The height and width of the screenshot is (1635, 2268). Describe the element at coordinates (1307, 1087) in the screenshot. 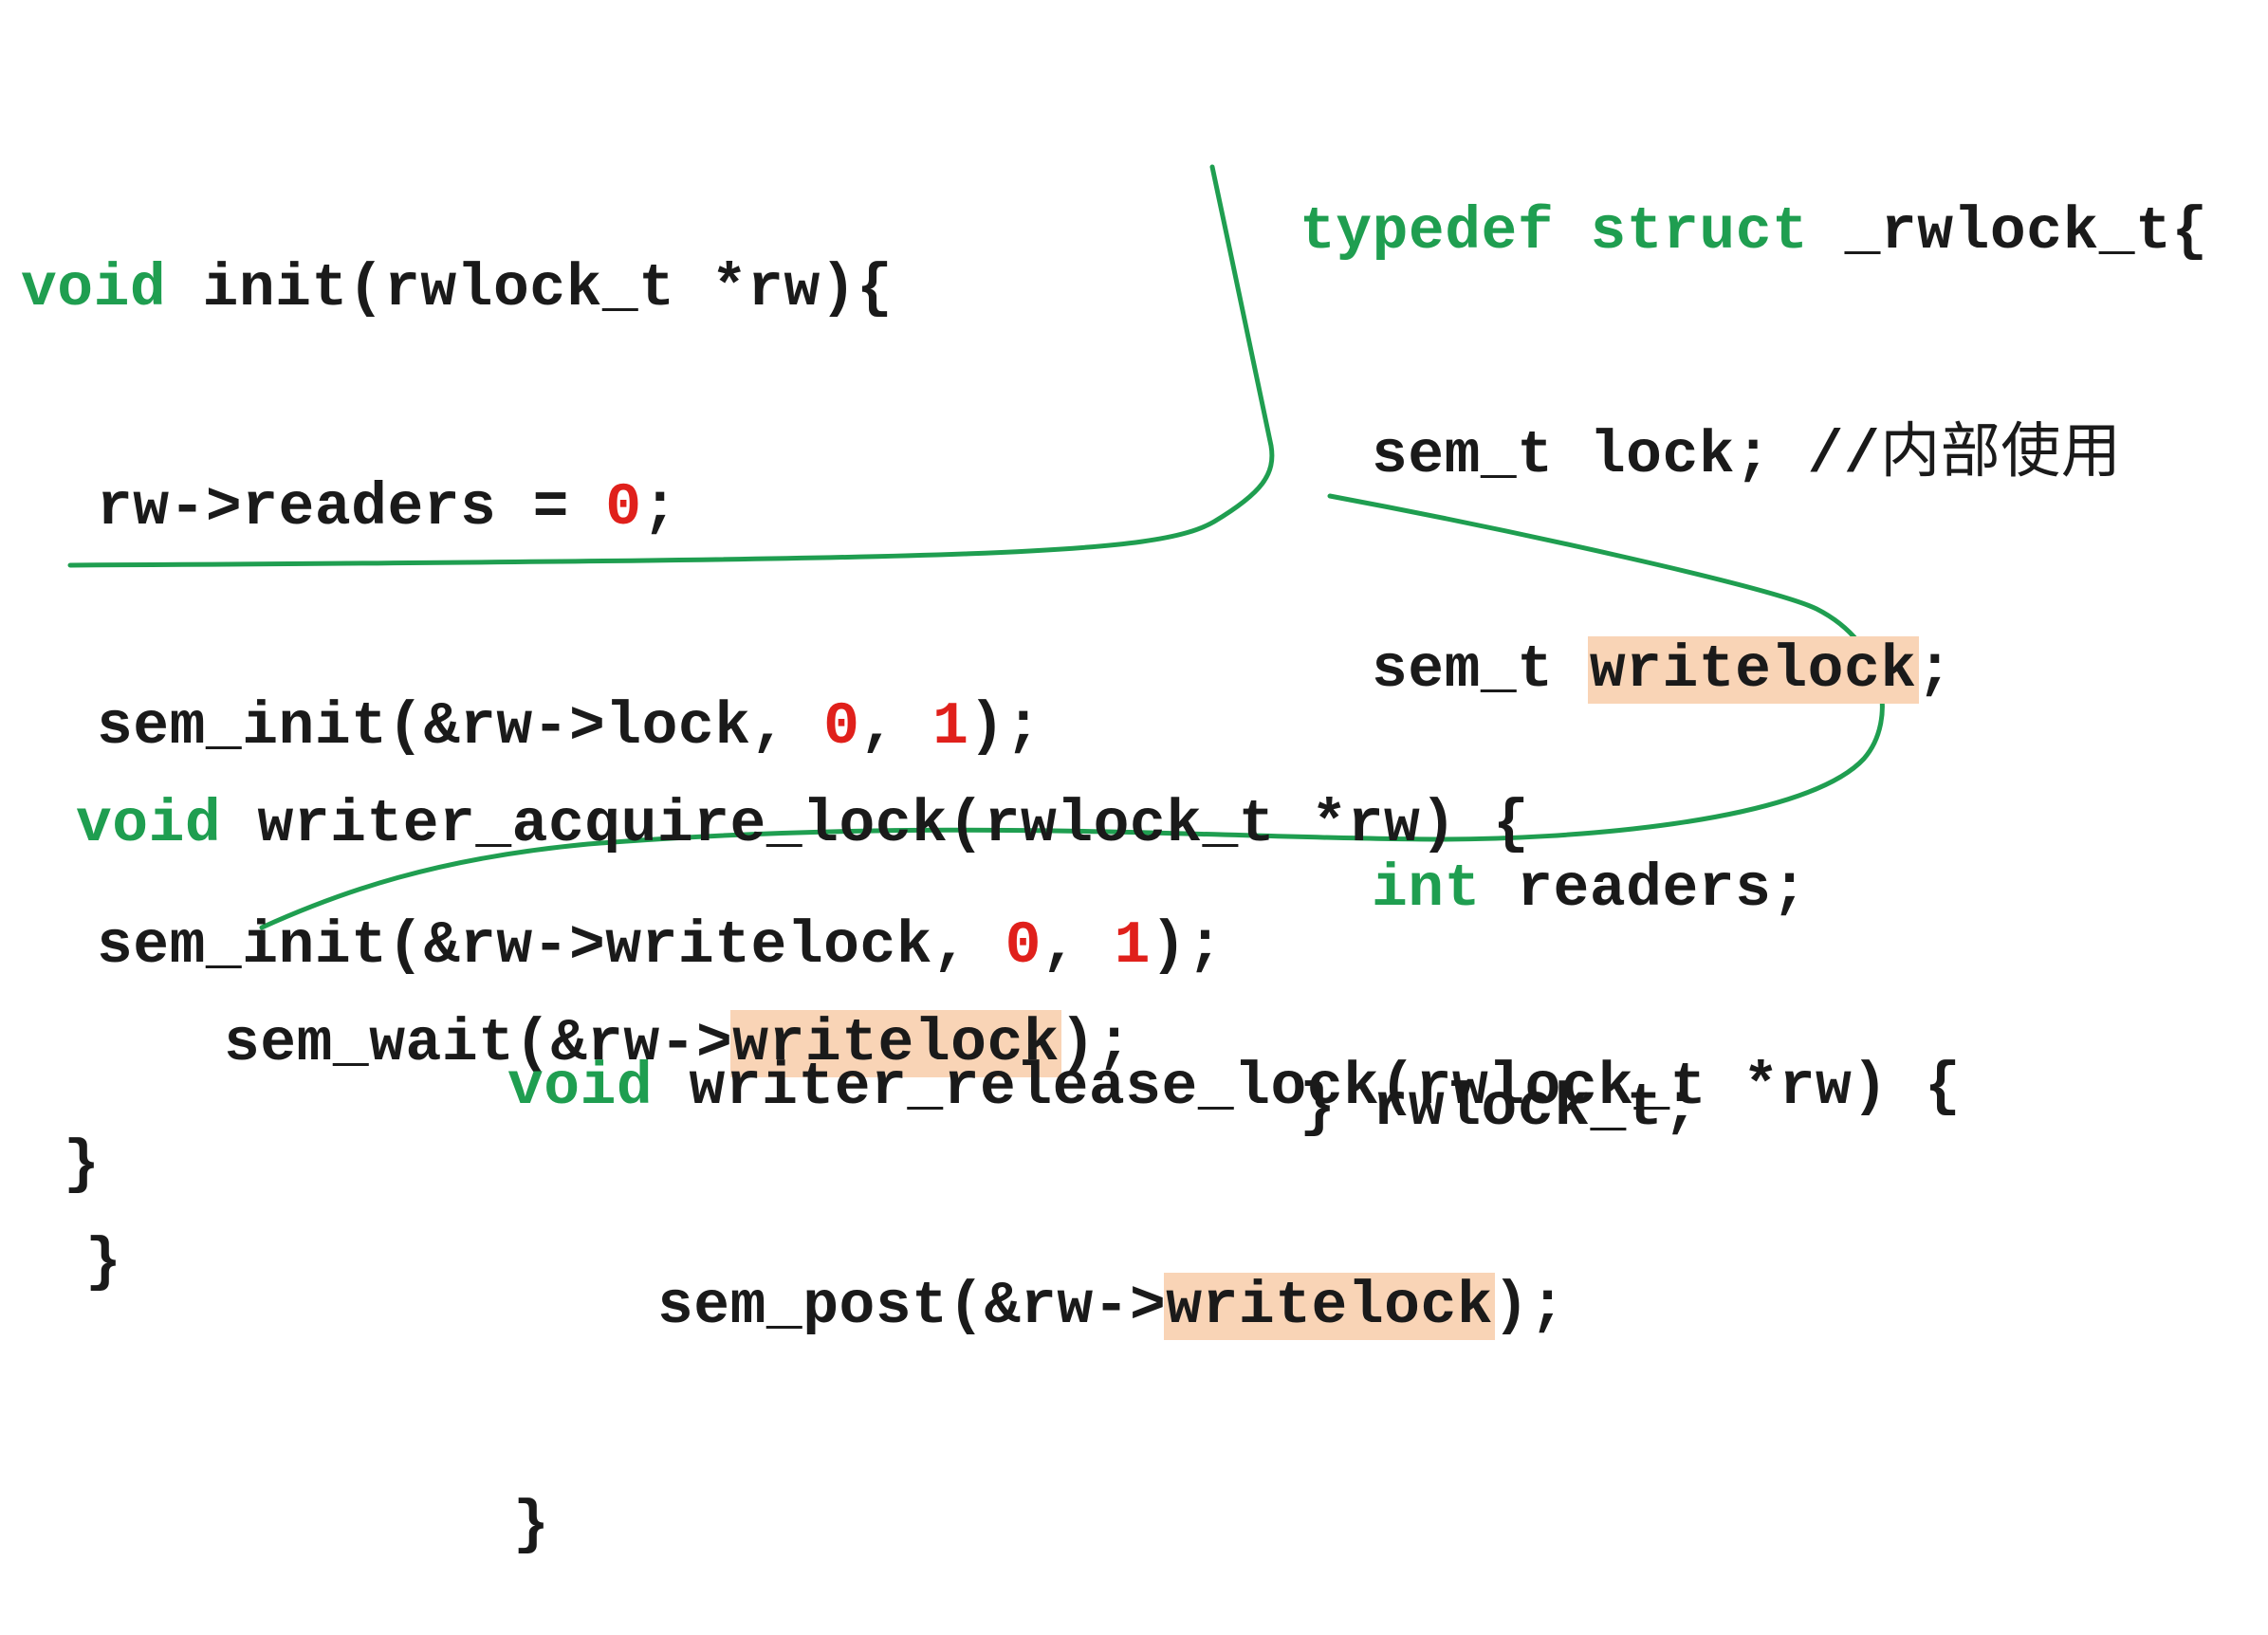

I see `release-signature: writer_release_lock(rwlock_t *rw) {` at that location.